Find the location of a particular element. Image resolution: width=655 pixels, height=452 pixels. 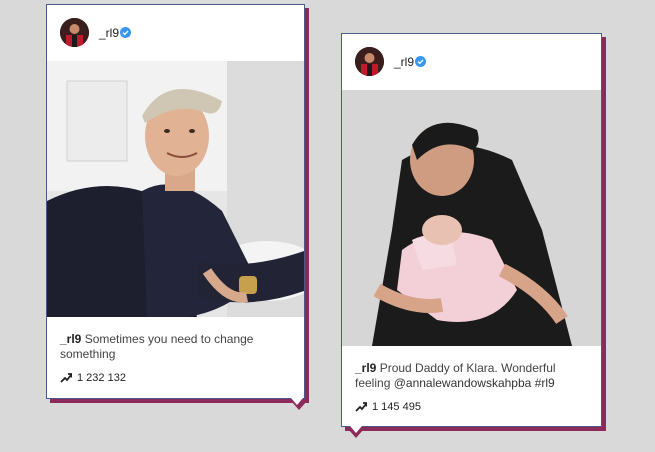

mention-link: @annalewandowskahpba is located at coordinates (463, 383).